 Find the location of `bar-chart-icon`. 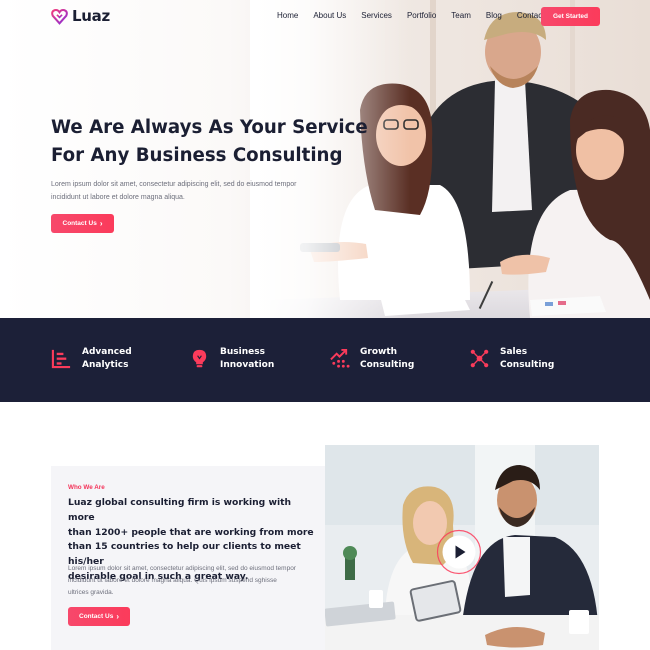

bar-chart-icon is located at coordinates (61, 359).